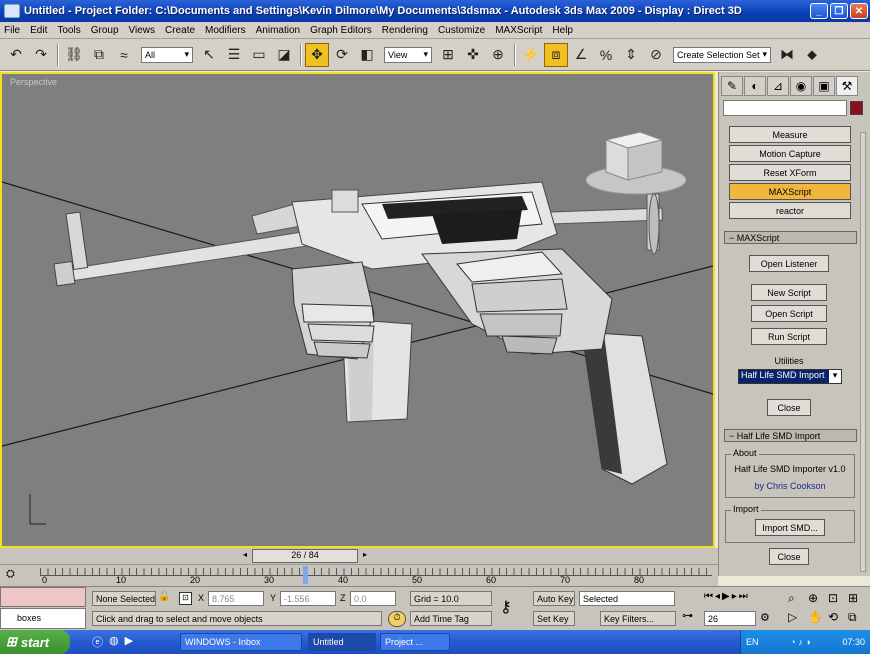 The width and height of the screenshot is (870, 654). I want to click on lock-selection-icon: 🔒, so click(165, 598).